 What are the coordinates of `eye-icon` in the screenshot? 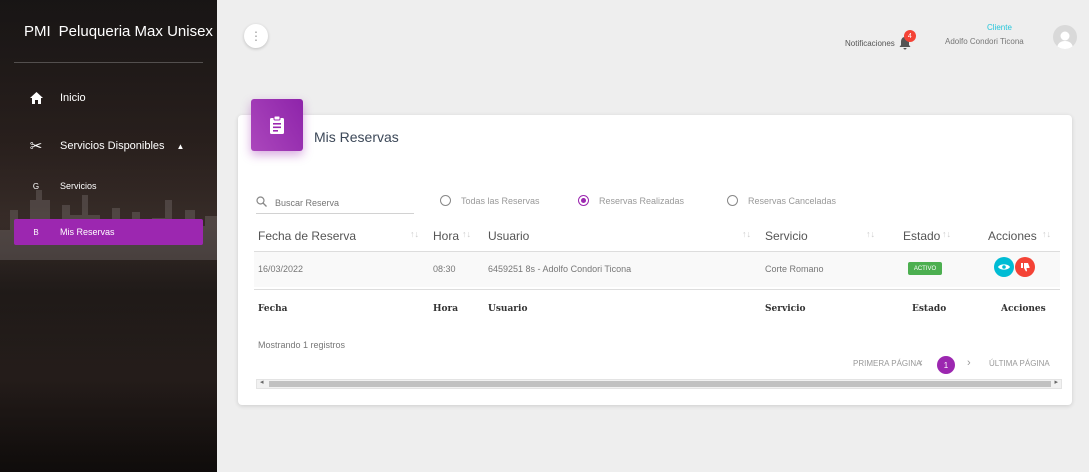 It's located at (1004, 267).